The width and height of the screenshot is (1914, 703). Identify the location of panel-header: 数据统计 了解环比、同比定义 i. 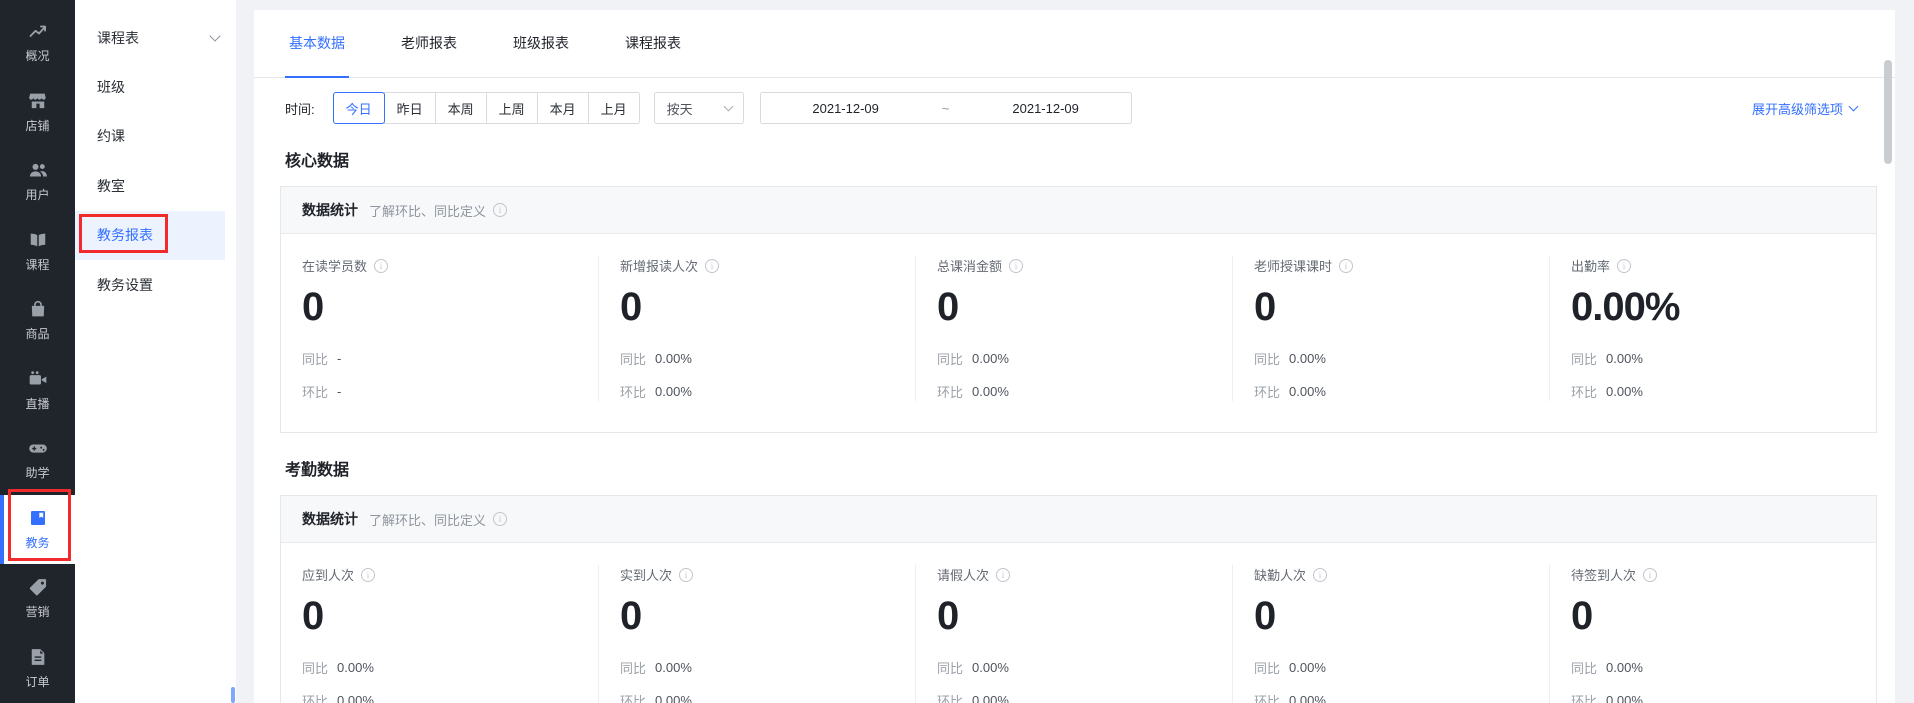
(1078, 210).